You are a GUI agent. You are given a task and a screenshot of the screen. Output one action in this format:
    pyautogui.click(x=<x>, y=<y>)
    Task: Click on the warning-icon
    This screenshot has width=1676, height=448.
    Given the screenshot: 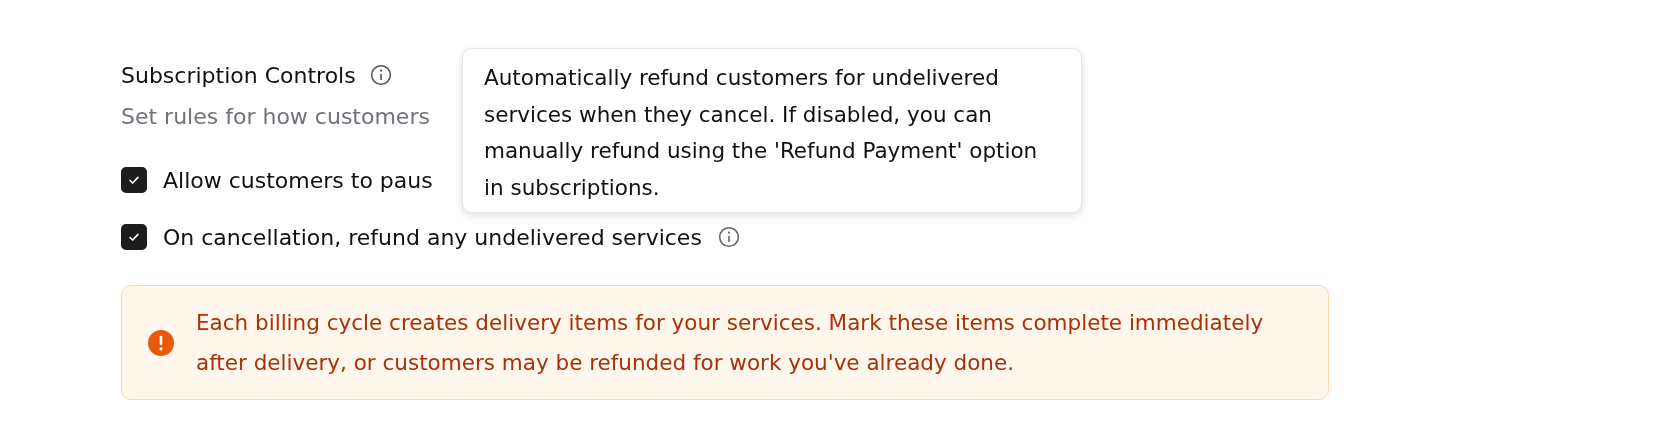 What is the action you would take?
    pyautogui.click(x=161, y=342)
    